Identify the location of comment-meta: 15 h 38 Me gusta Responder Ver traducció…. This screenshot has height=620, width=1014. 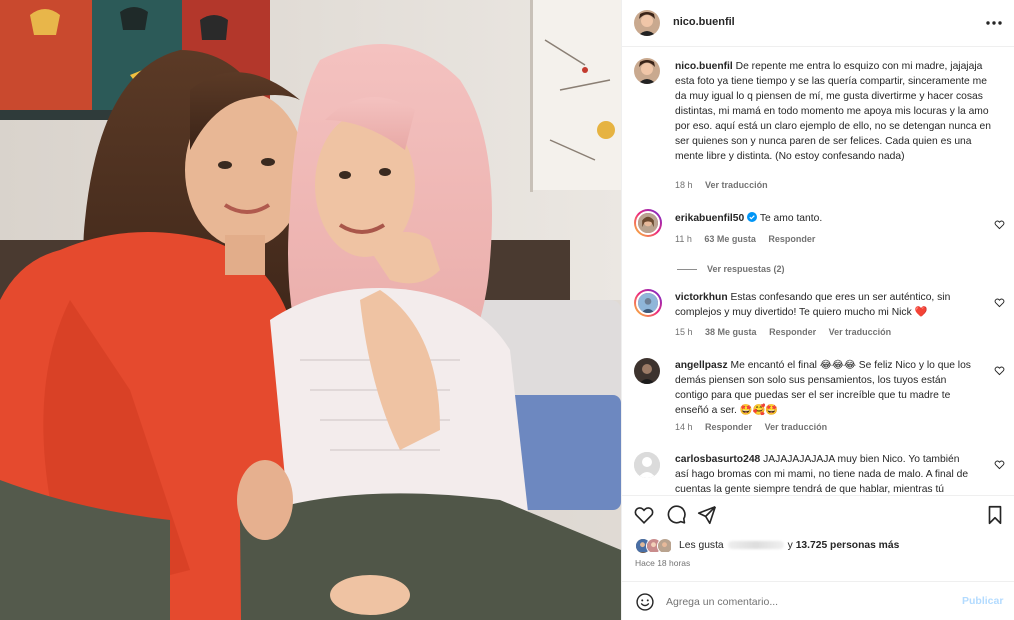
(788, 332).